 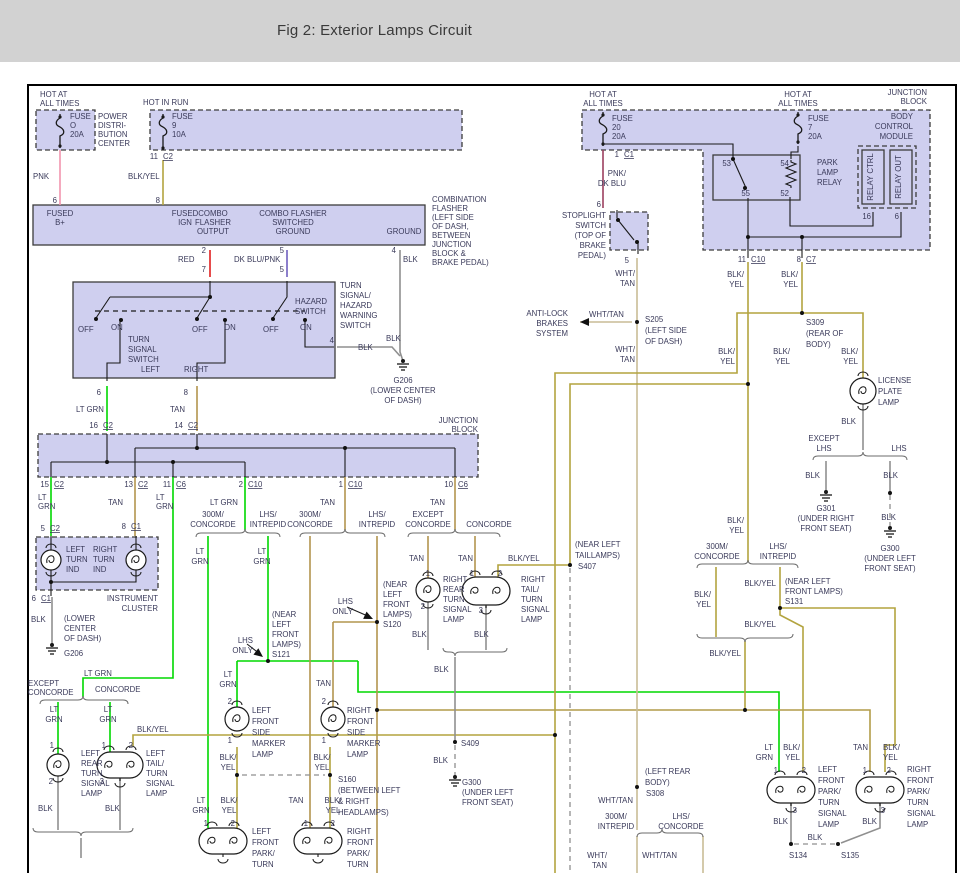 What do you see at coordinates (377, 514) in the screenshot?
I see `label: LHS/` at bounding box center [377, 514].